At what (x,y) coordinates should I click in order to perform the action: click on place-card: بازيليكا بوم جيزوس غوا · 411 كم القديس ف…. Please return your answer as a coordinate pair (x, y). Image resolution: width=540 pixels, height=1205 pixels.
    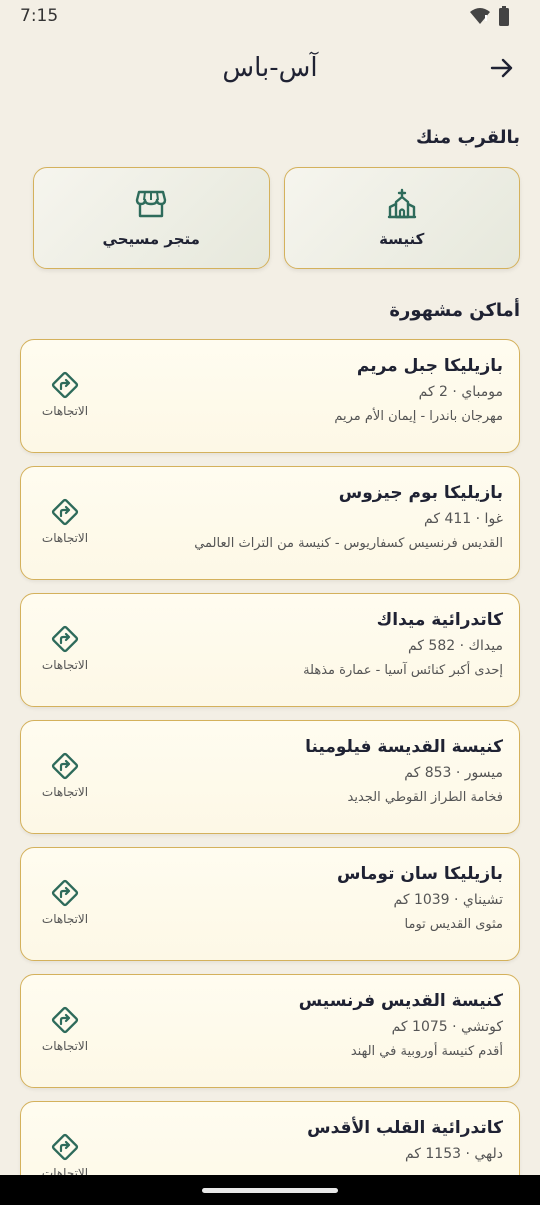
    Looking at the image, I should click on (270, 523).